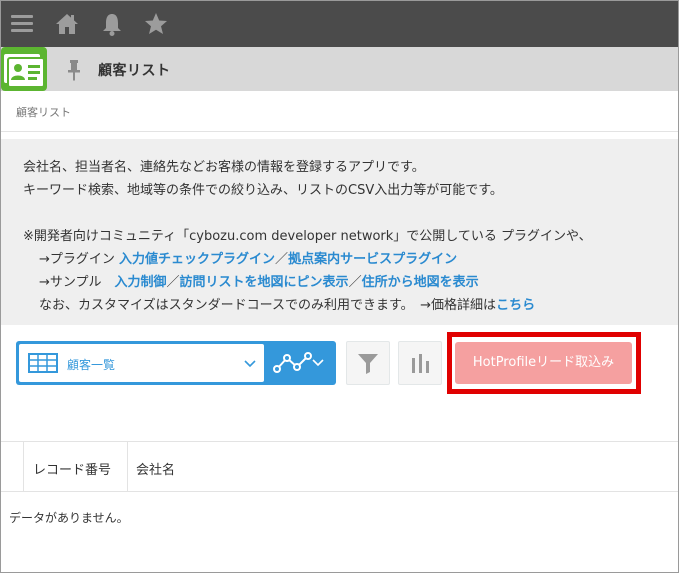 The height and width of the screenshot is (573, 679). Describe the element at coordinates (77, 282) in the screenshot. I see `sample-prefix: →サンプル` at that location.